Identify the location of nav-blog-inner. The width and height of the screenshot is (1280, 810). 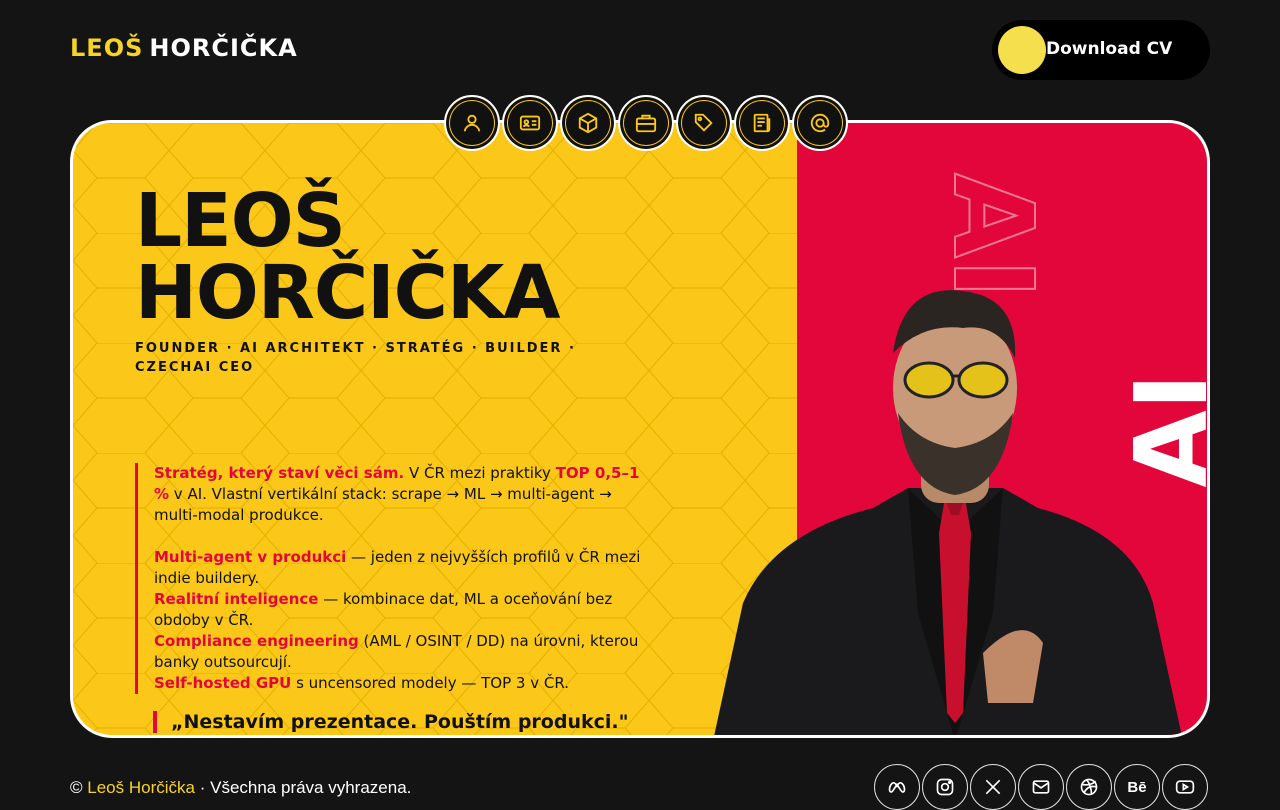
(762, 123).